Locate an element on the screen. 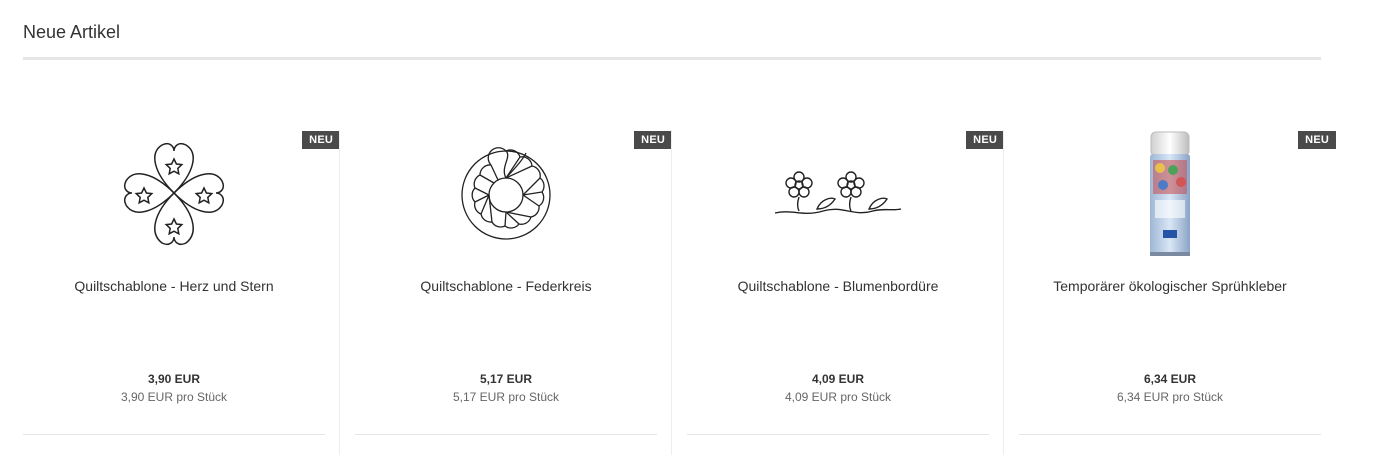 The image size is (1395, 455). title-divider is located at coordinates (672, 58).